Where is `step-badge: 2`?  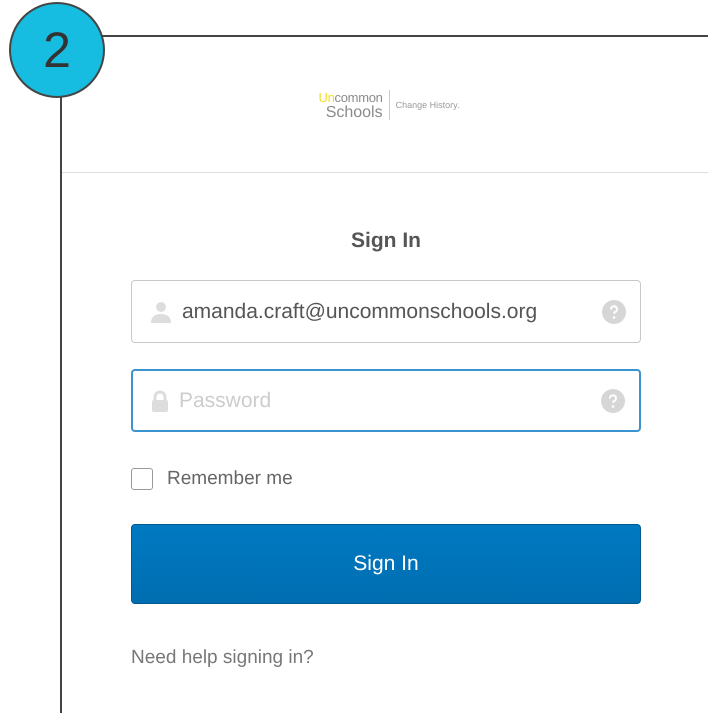
step-badge: 2 is located at coordinates (57, 50).